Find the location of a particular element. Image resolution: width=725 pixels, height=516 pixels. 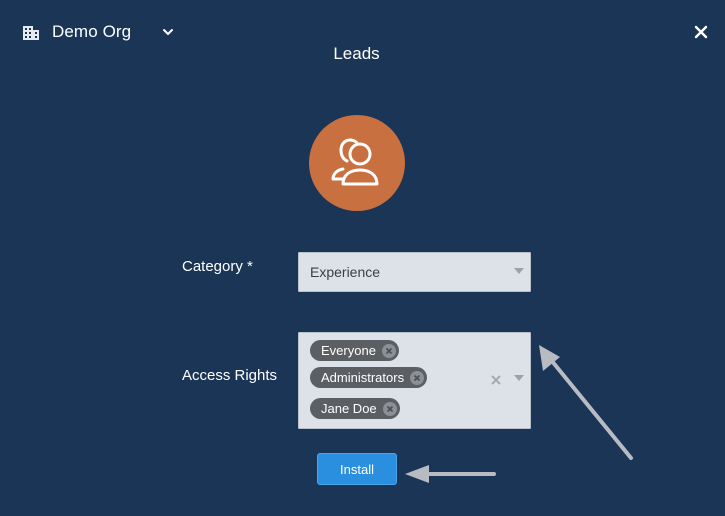

category-value: Experience is located at coordinates (345, 272).